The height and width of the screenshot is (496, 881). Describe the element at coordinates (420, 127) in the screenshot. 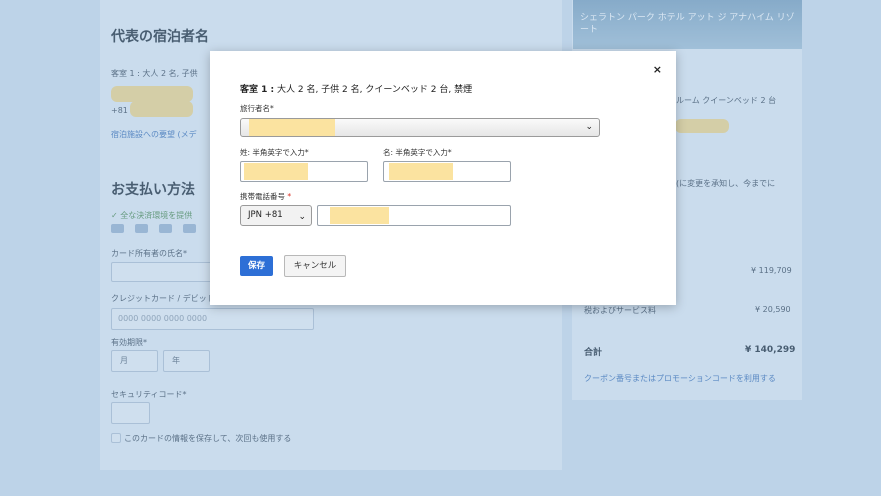

I see `traveler-name-select: ⌄` at that location.